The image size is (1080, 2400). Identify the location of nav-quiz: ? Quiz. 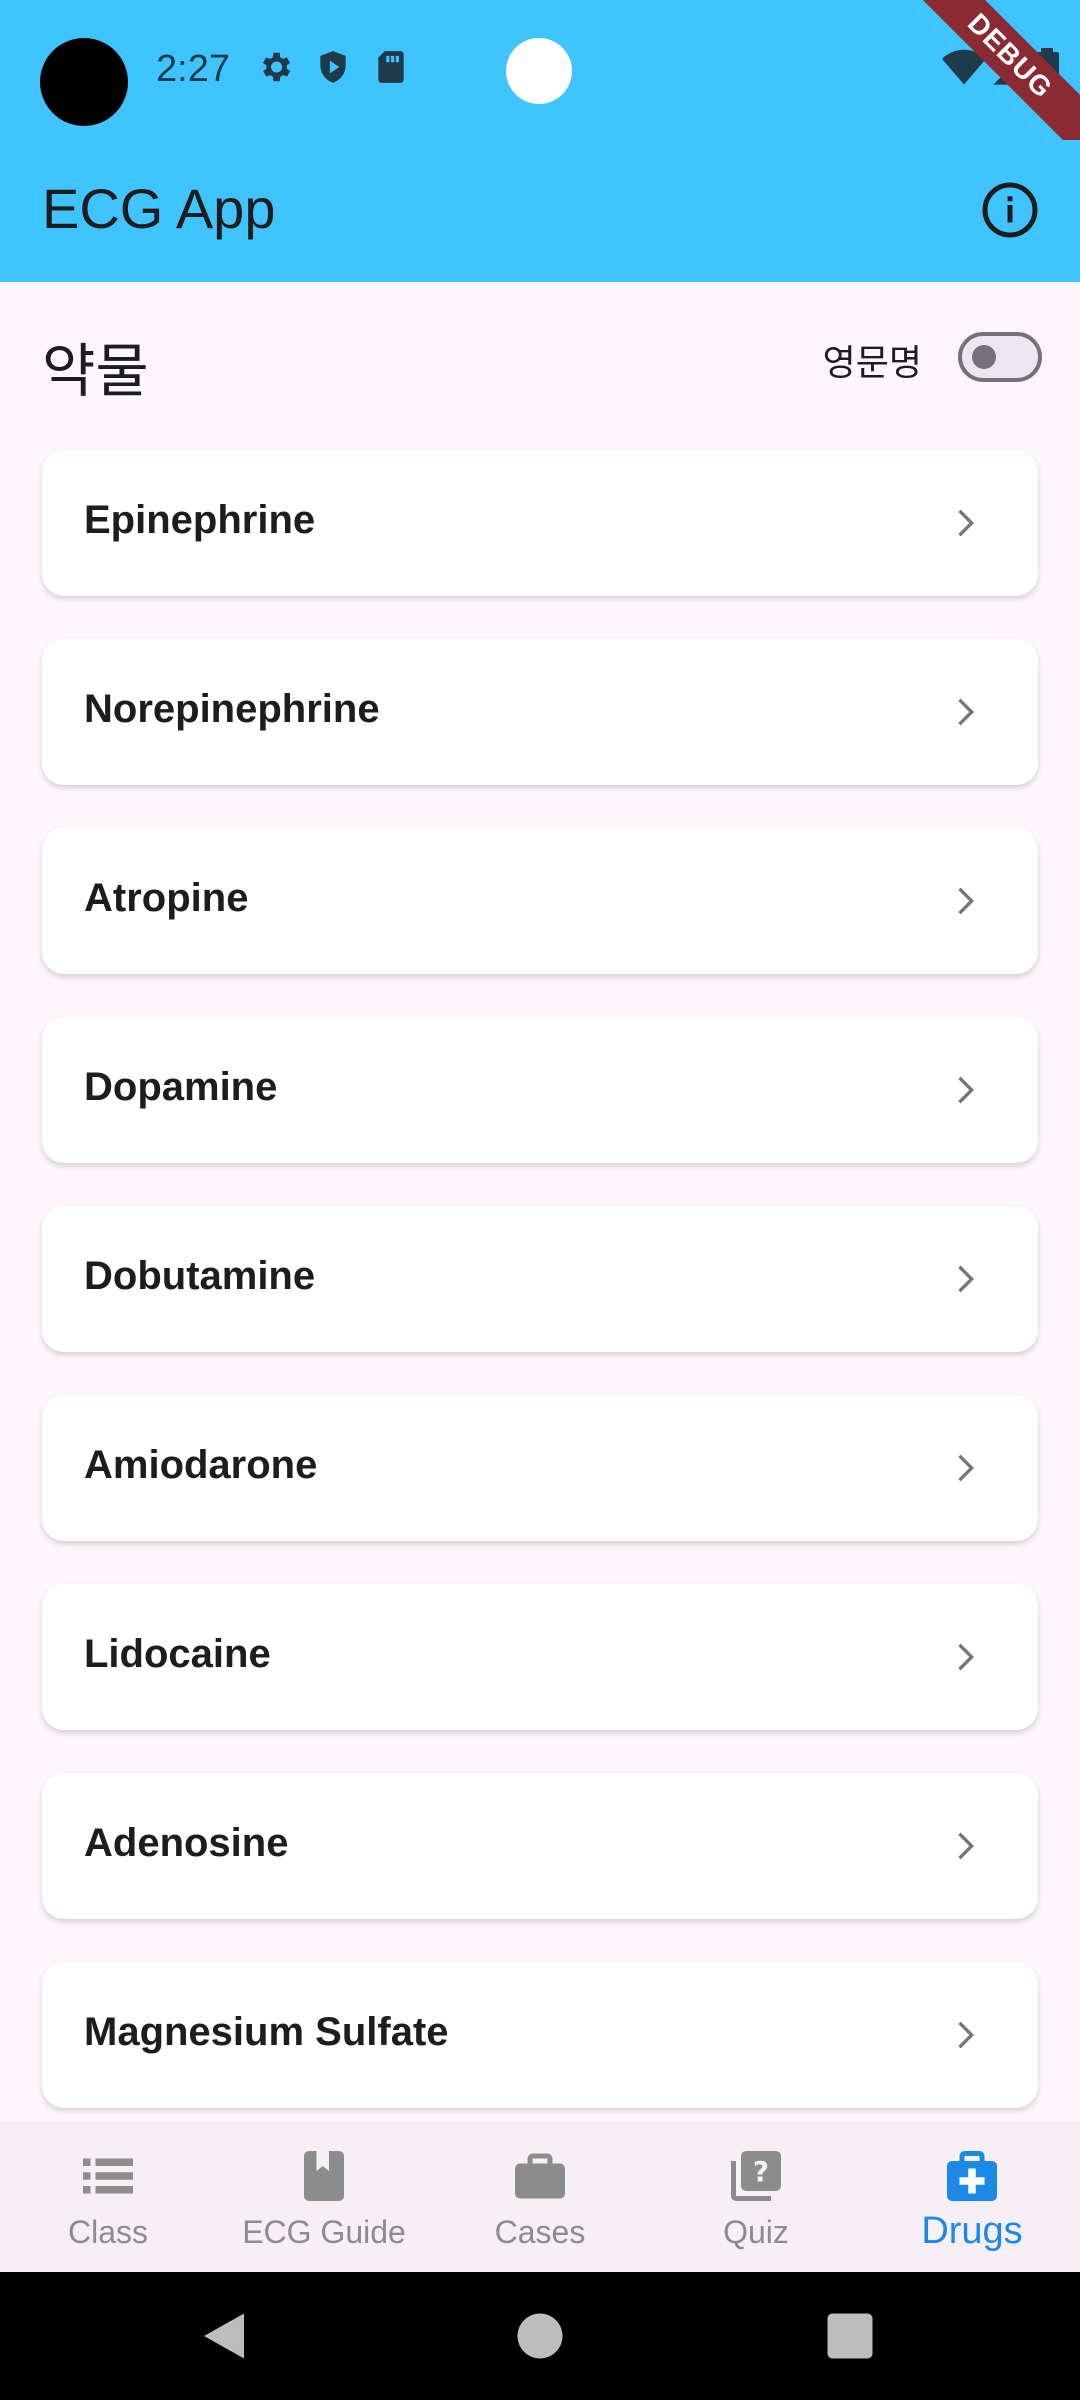
(756, 2197).